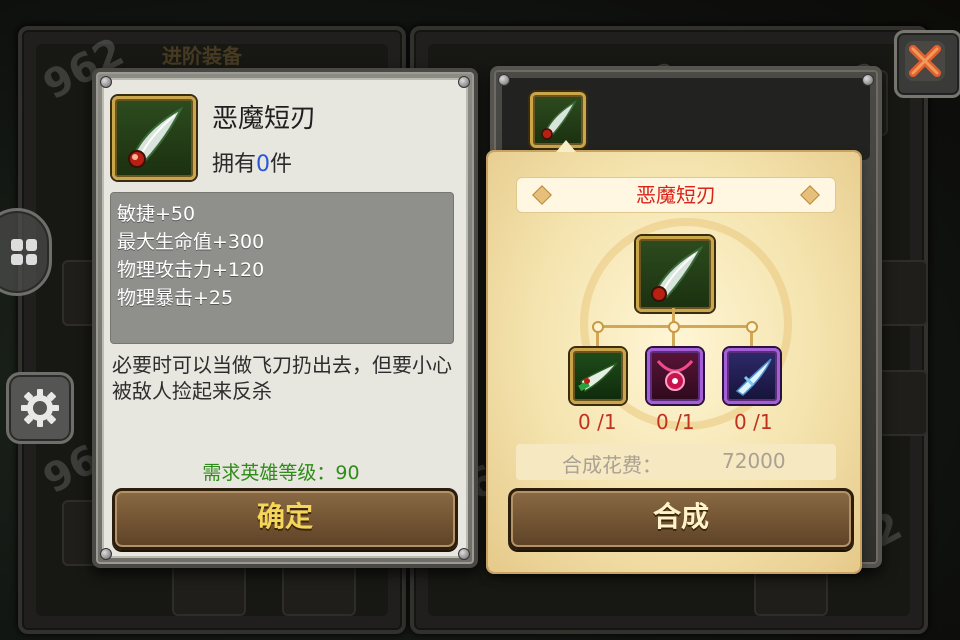 The image size is (960, 640). I want to click on item-icon, so click(154, 138).